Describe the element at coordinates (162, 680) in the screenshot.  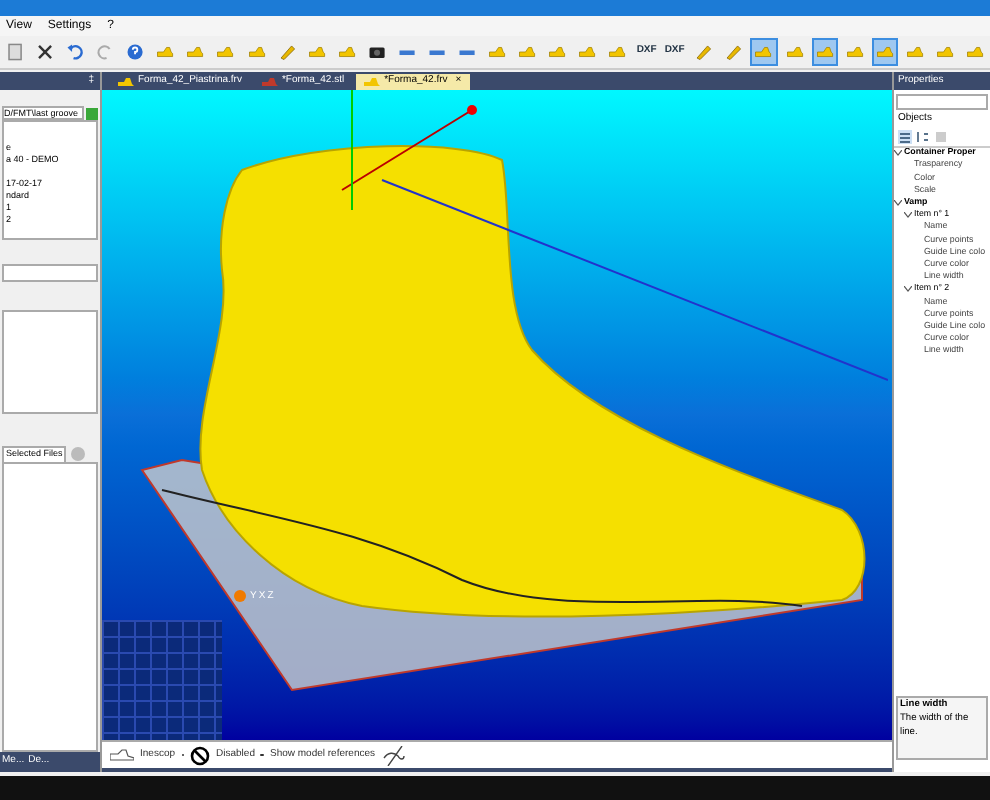
I see `ground-grid` at that location.